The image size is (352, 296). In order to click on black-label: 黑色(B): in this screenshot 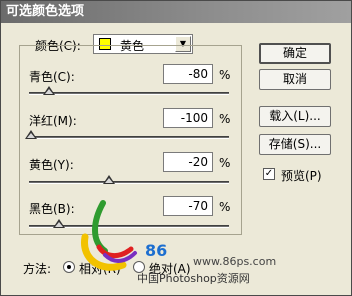, I will do `click(52, 209)`.